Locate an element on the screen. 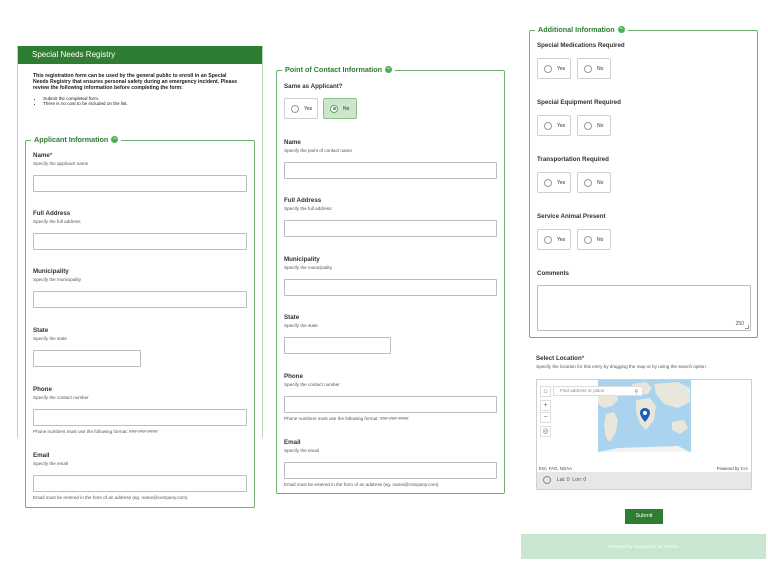 This screenshot has width=768, height=582. map-search-input: Find address or place ⚲ is located at coordinates (598, 391).